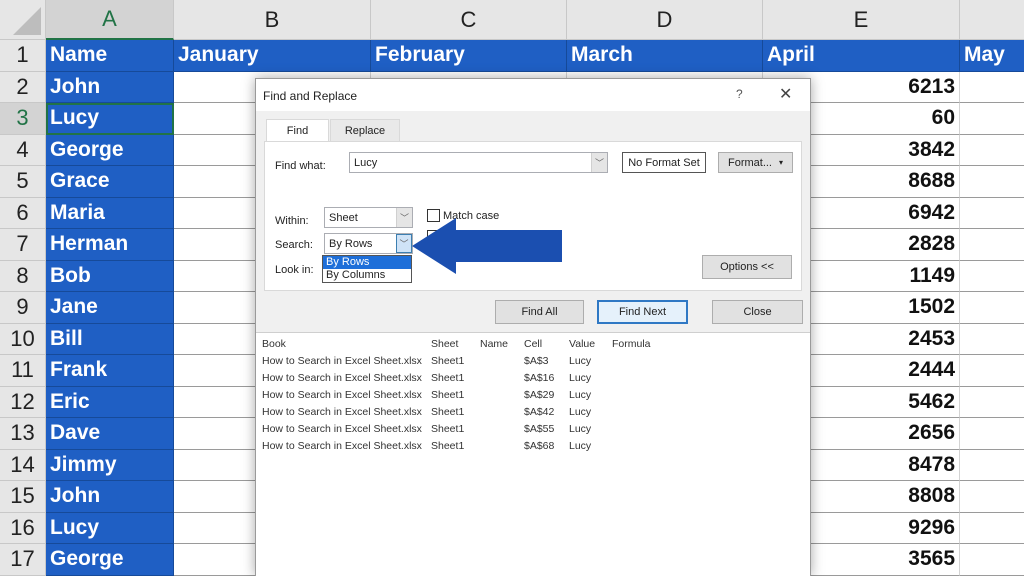 The width and height of the screenshot is (1024, 576). What do you see at coordinates (110, 402) in the screenshot?
I see `name-cell: Eric` at bounding box center [110, 402].